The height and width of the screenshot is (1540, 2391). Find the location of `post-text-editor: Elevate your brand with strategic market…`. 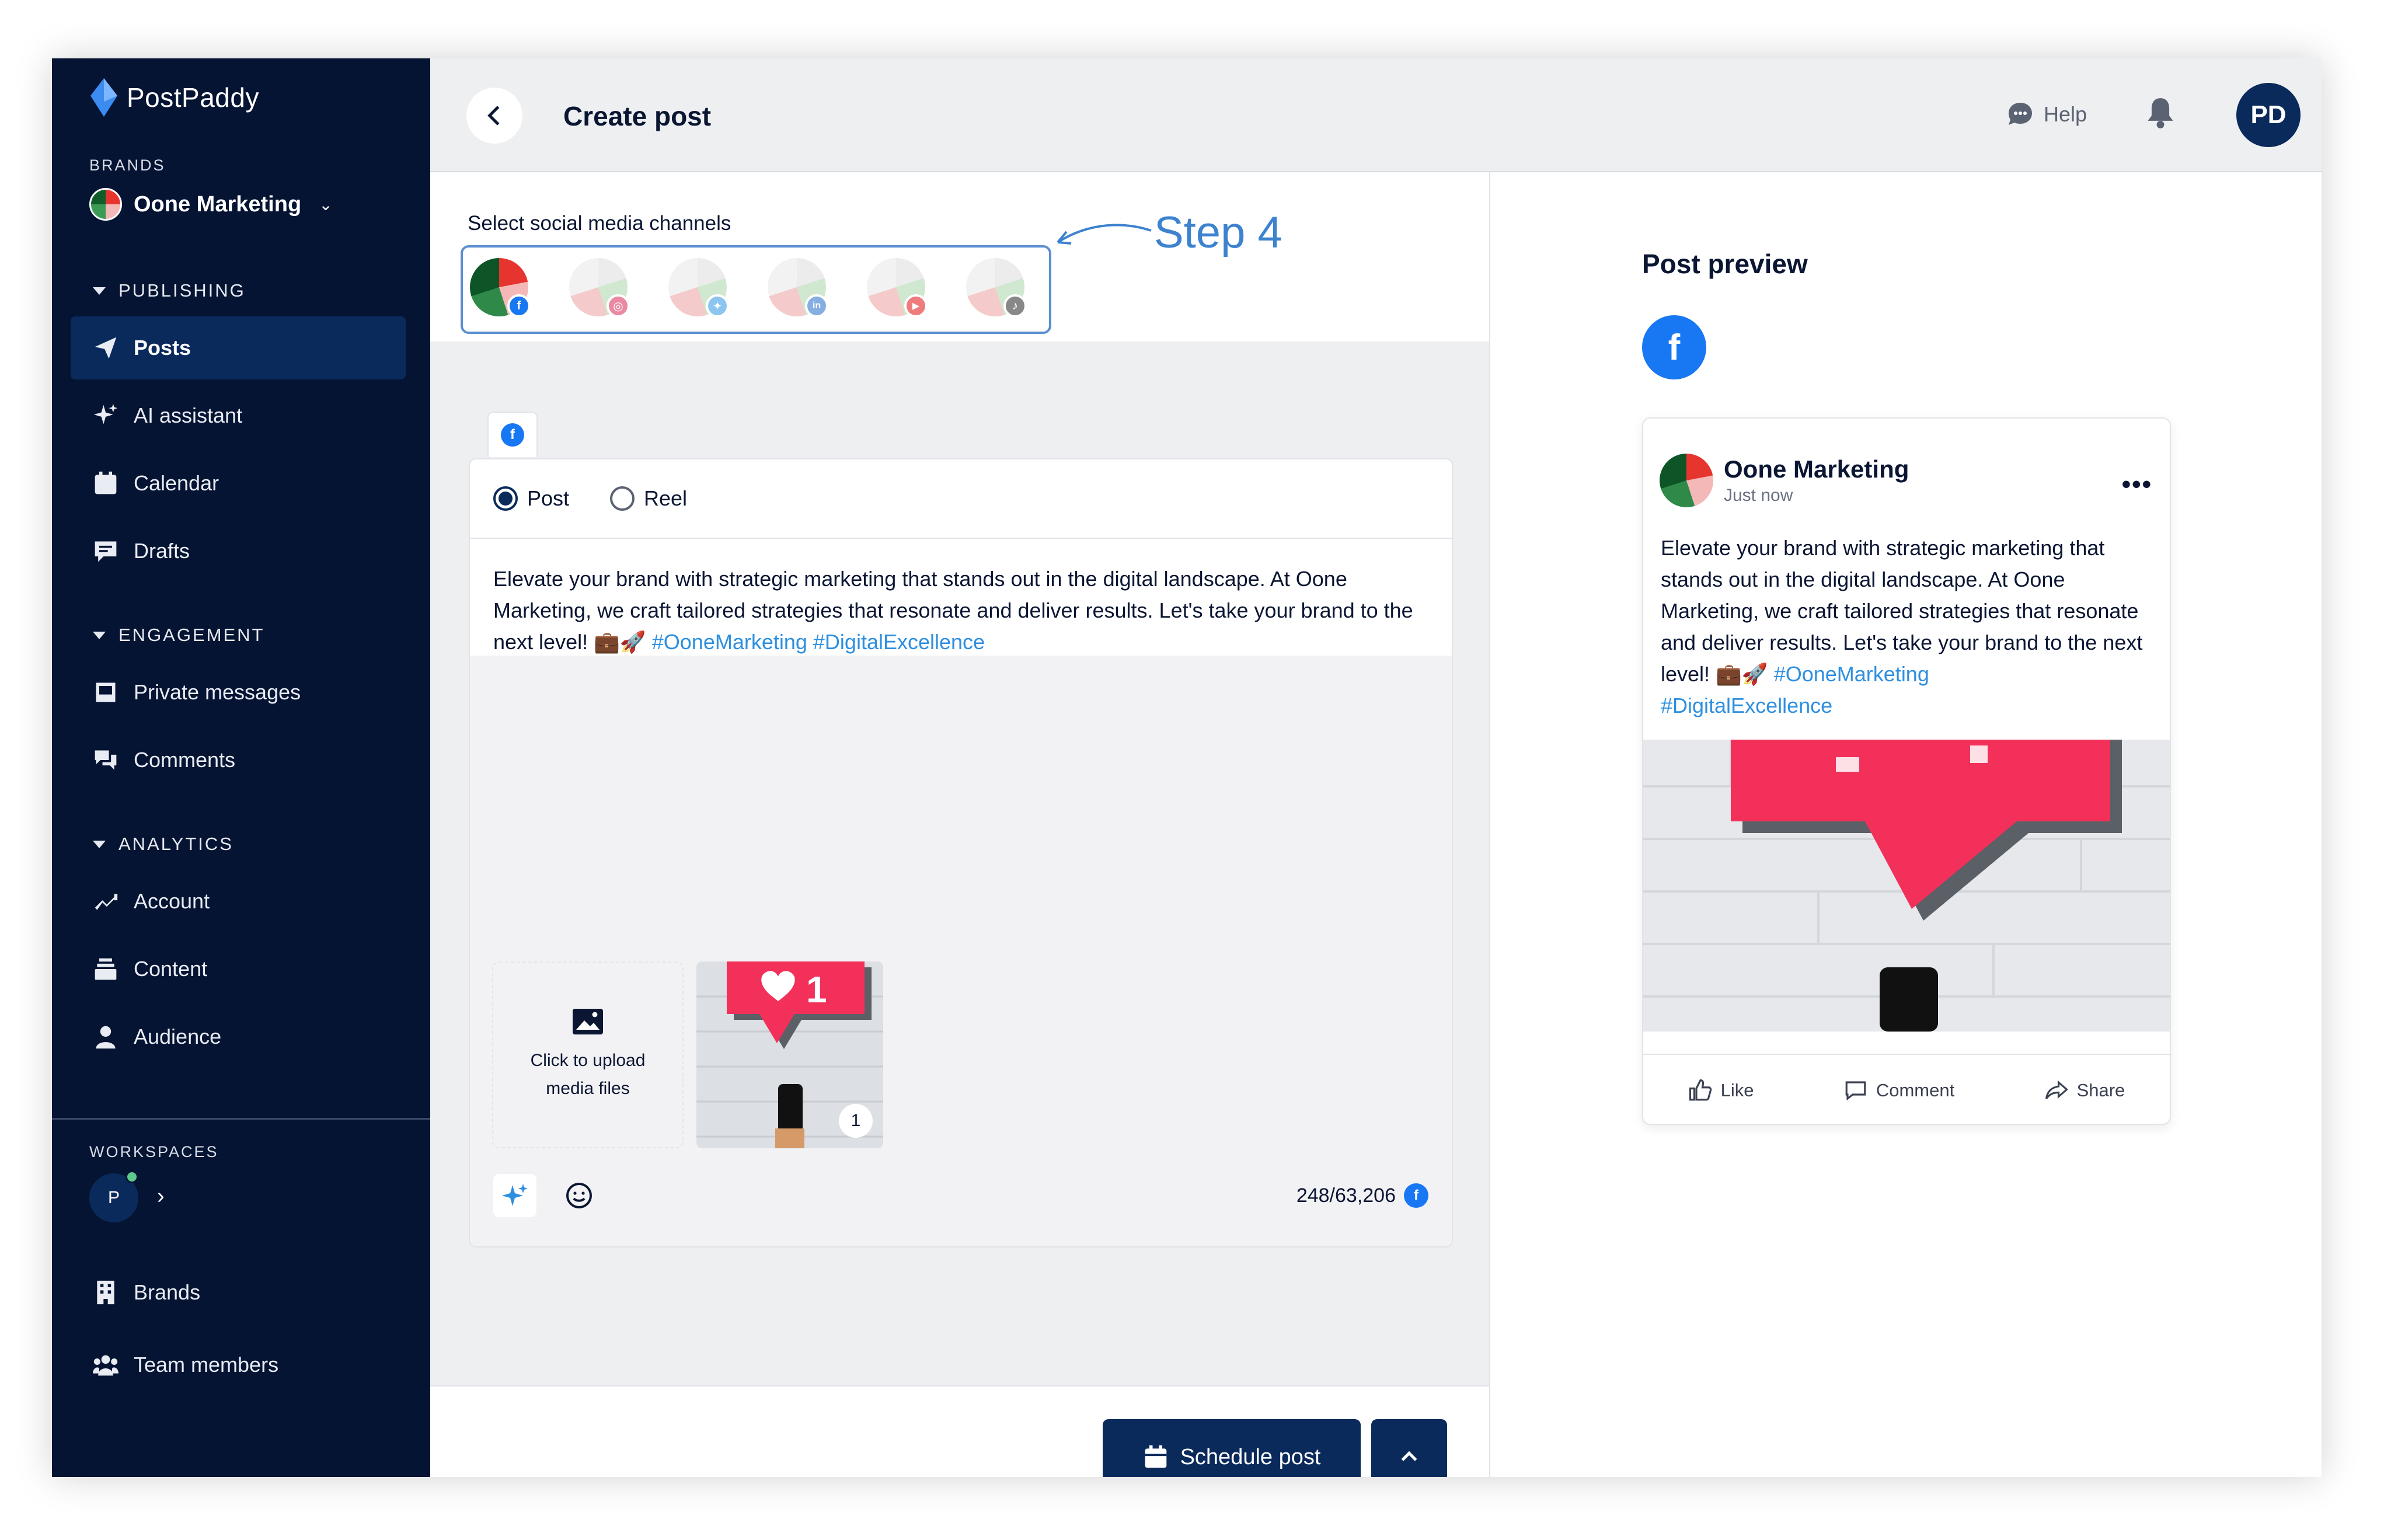

post-text-editor: Elevate your brand with strategic market… is located at coordinates (961, 598).